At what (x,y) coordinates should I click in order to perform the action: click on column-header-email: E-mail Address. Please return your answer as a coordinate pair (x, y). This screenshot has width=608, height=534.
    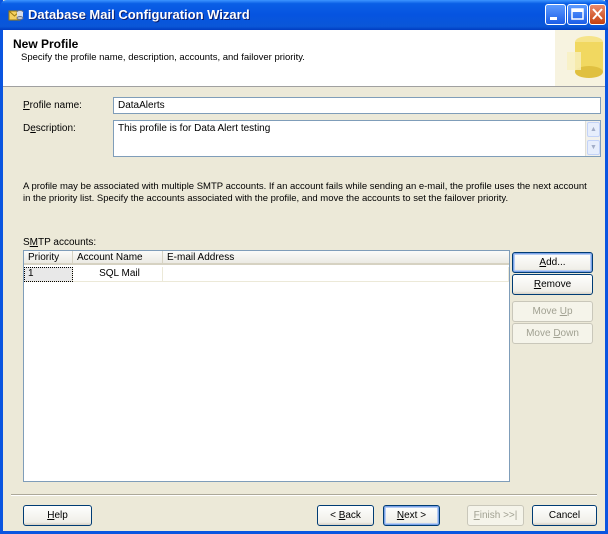
    Looking at the image, I should click on (336, 258).